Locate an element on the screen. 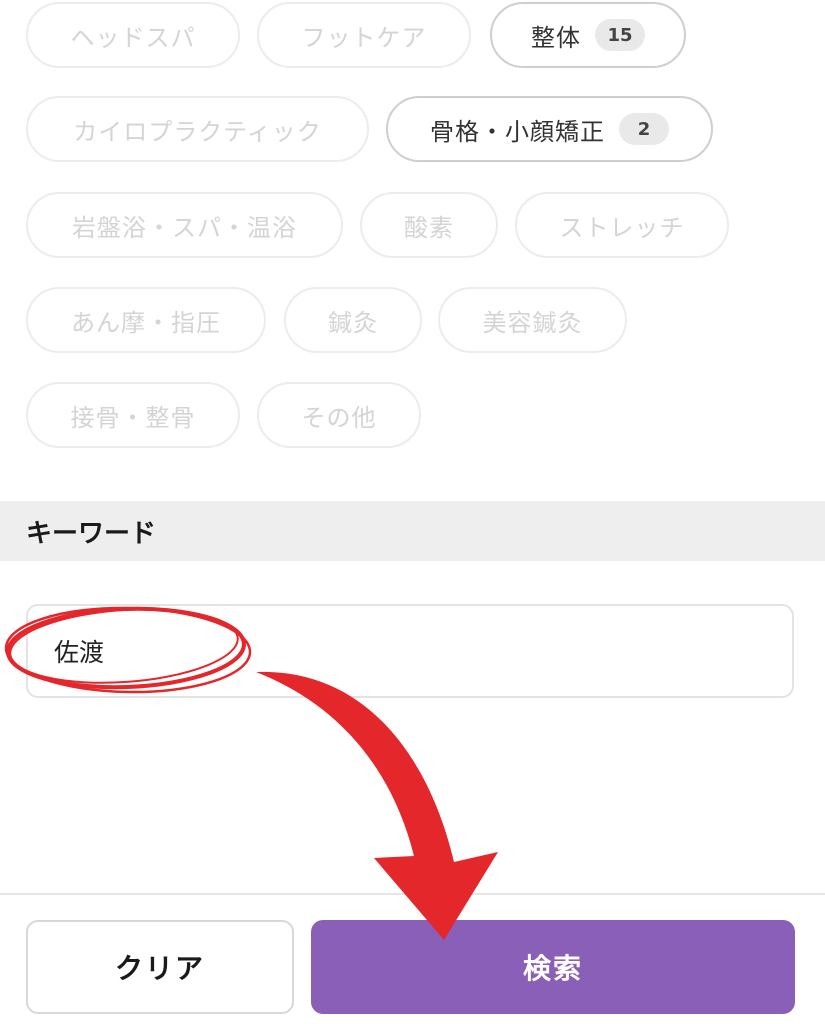  category-chip-anma-shiatsu: あん摩・指圧 is located at coordinates (146, 320).